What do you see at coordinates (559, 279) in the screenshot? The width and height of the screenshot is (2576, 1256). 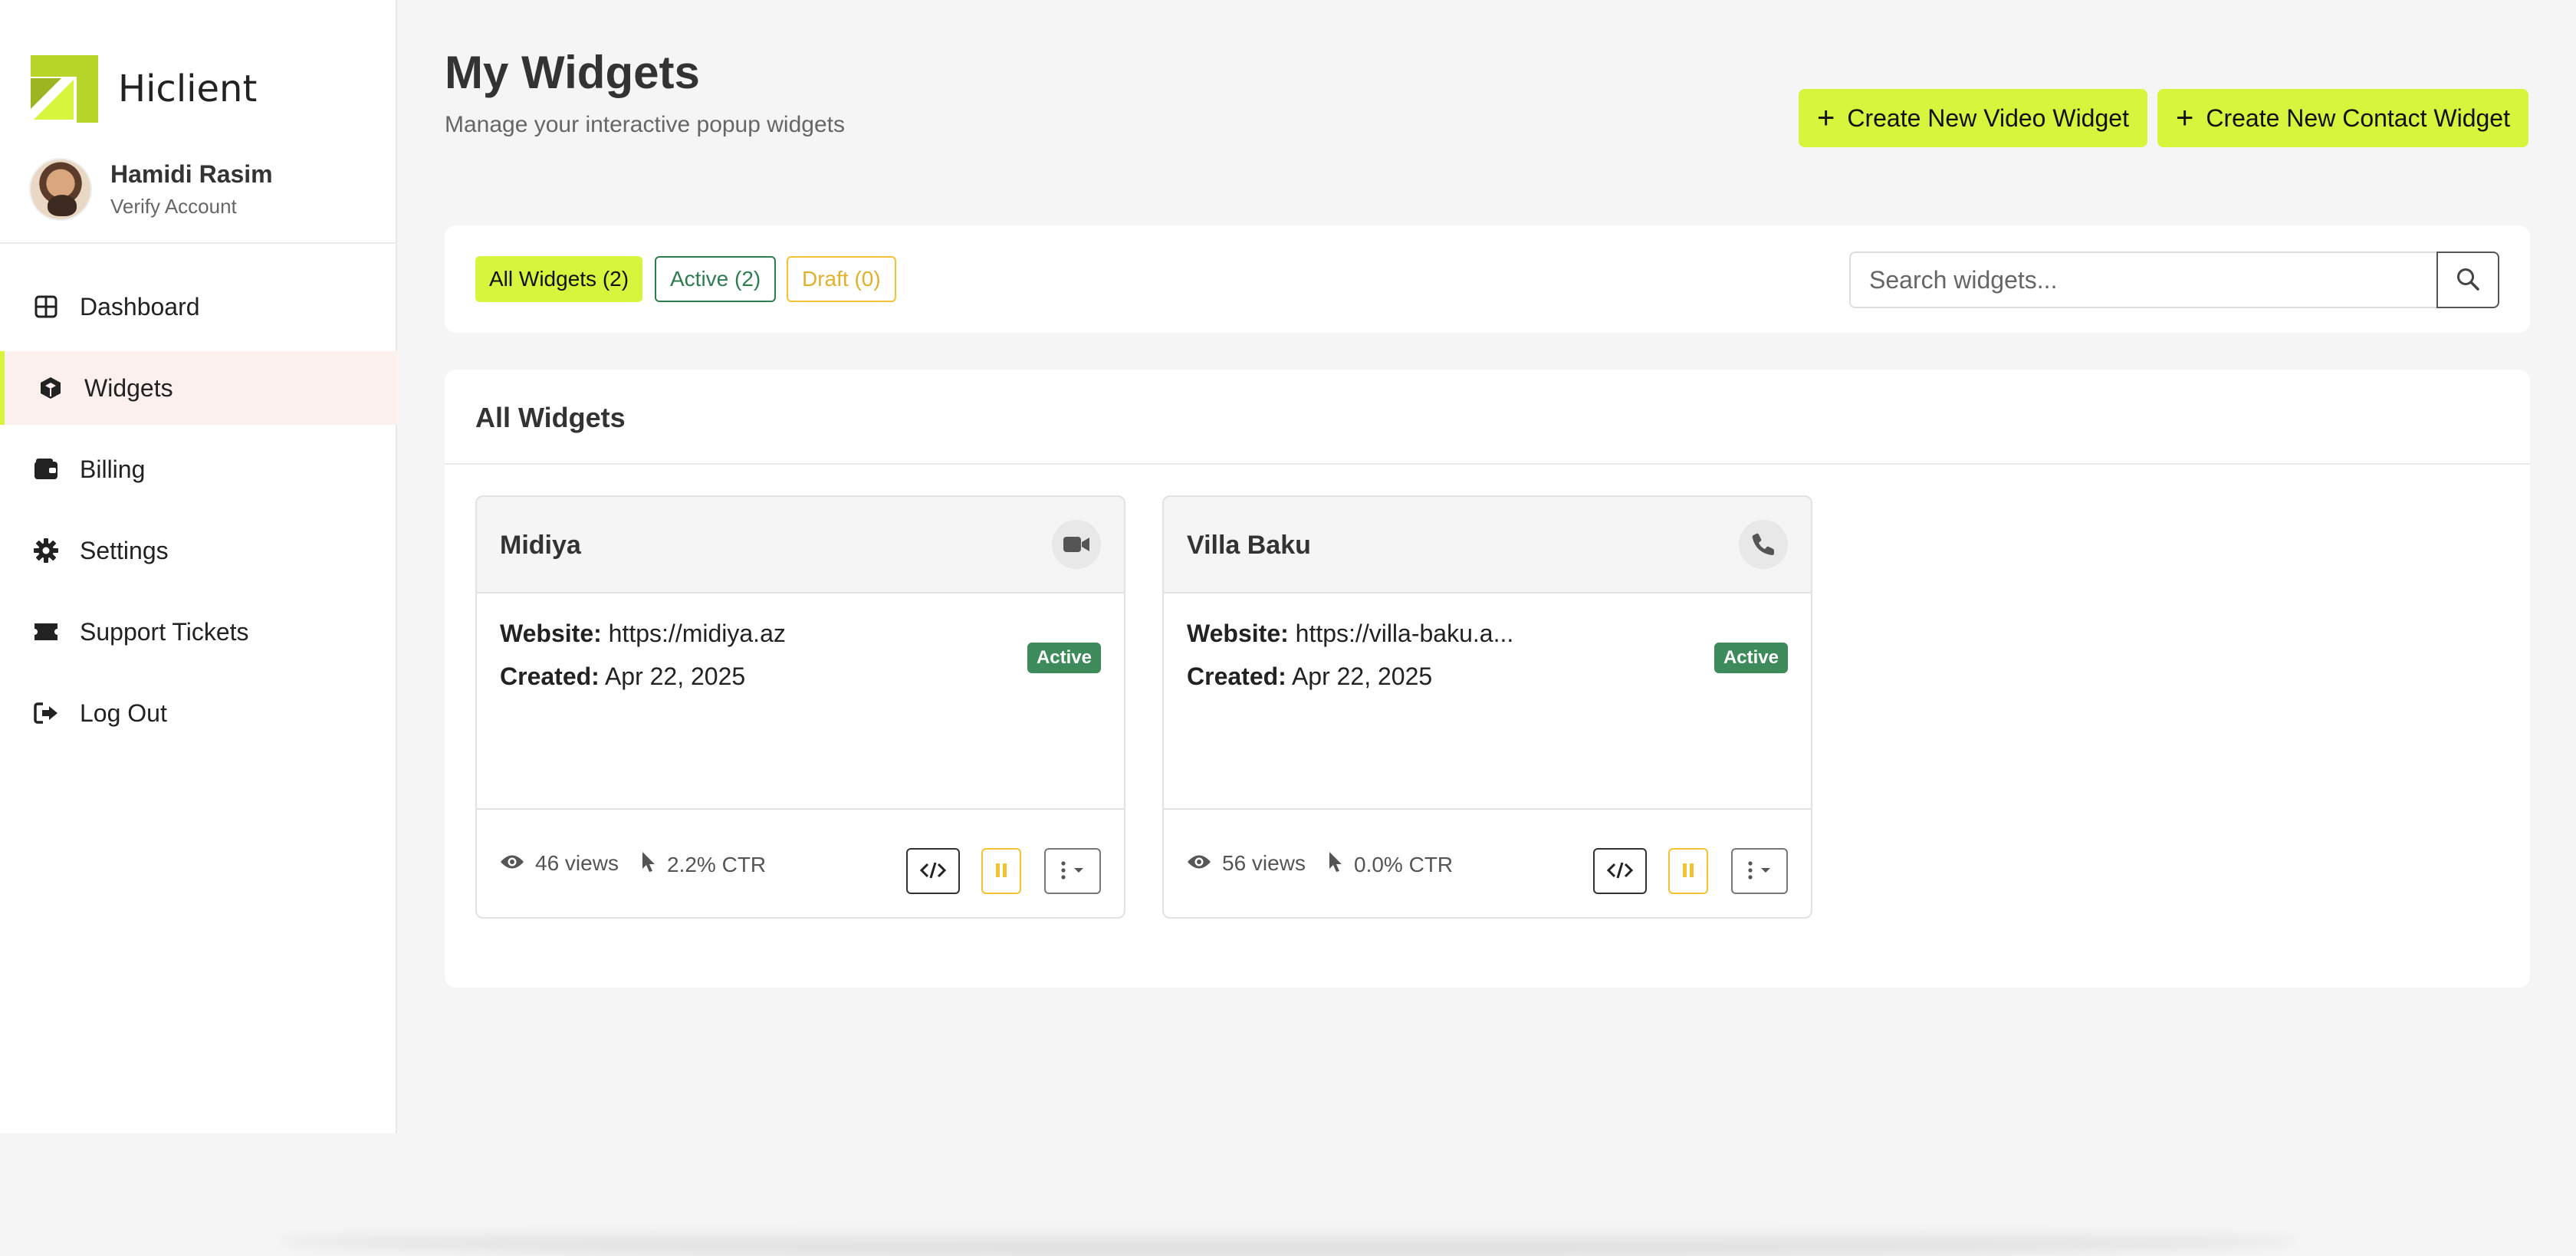 I see `filter-all-widgets: All Widgets (2)` at bounding box center [559, 279].